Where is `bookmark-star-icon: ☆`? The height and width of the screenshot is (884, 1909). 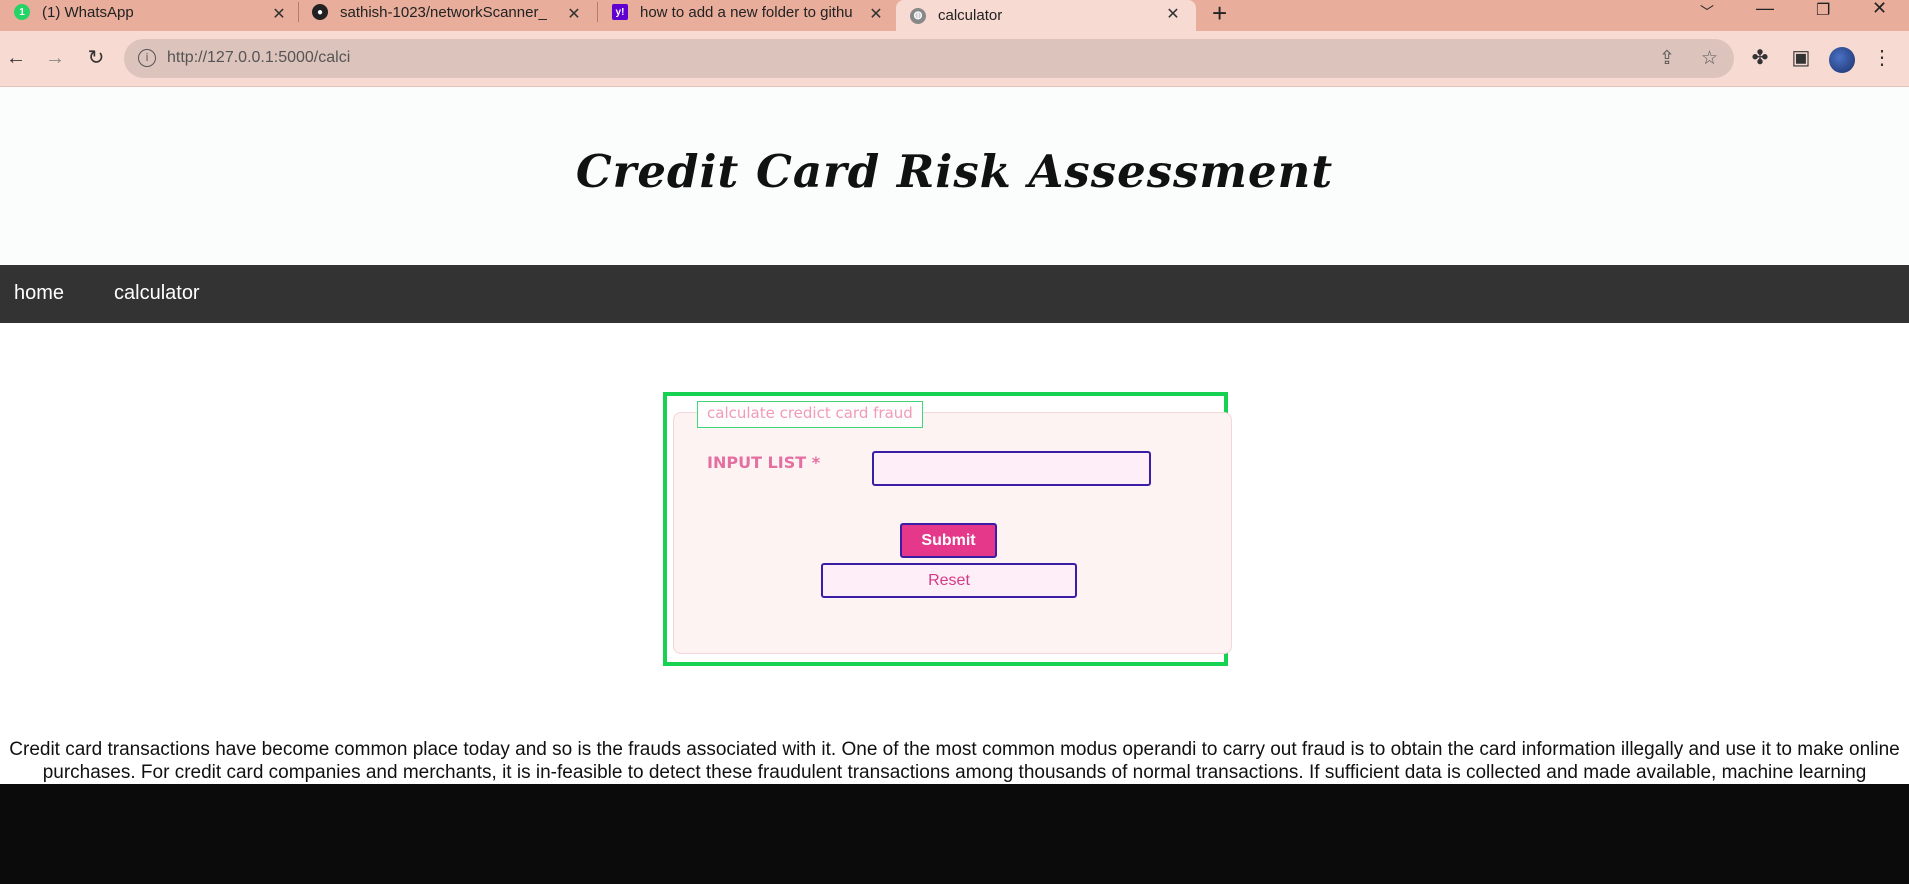 bookmark-star-icon: ☆ is located at coordinates (1709, 58).